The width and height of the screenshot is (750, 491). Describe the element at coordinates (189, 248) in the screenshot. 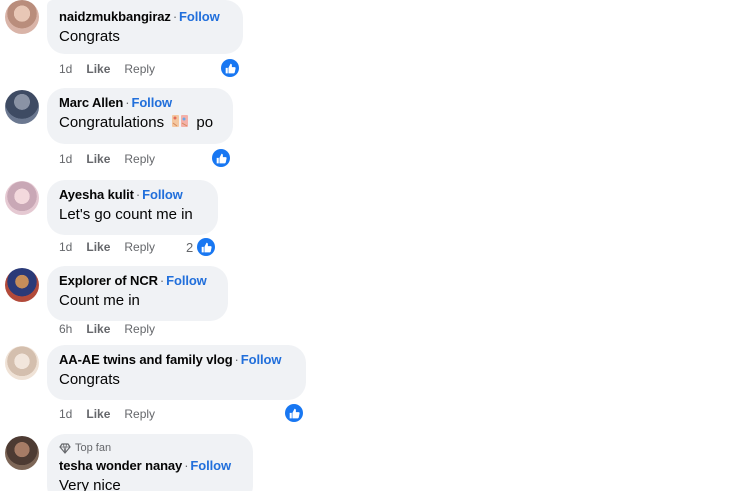

I see `reaction-count: 2` at that location.